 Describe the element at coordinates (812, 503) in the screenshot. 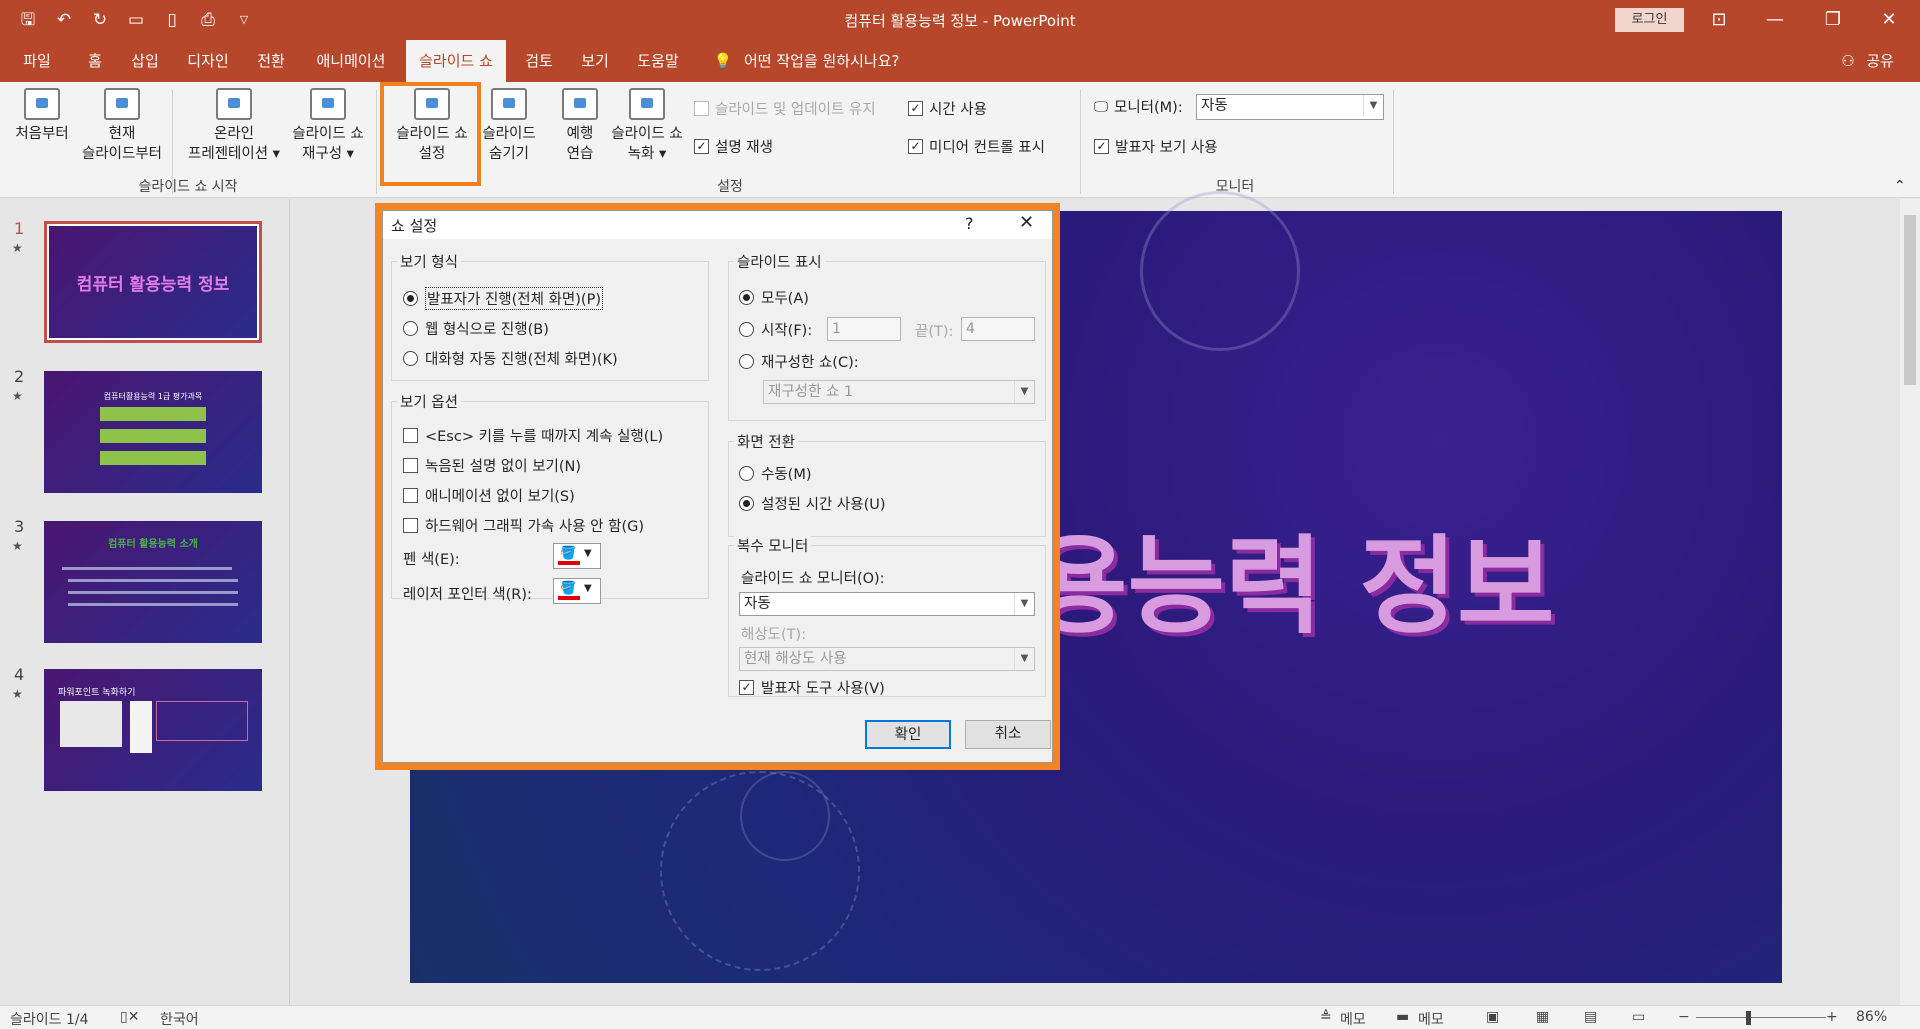

I see `radio-use-timings: 설정된 시간 사용(U)` at that location.